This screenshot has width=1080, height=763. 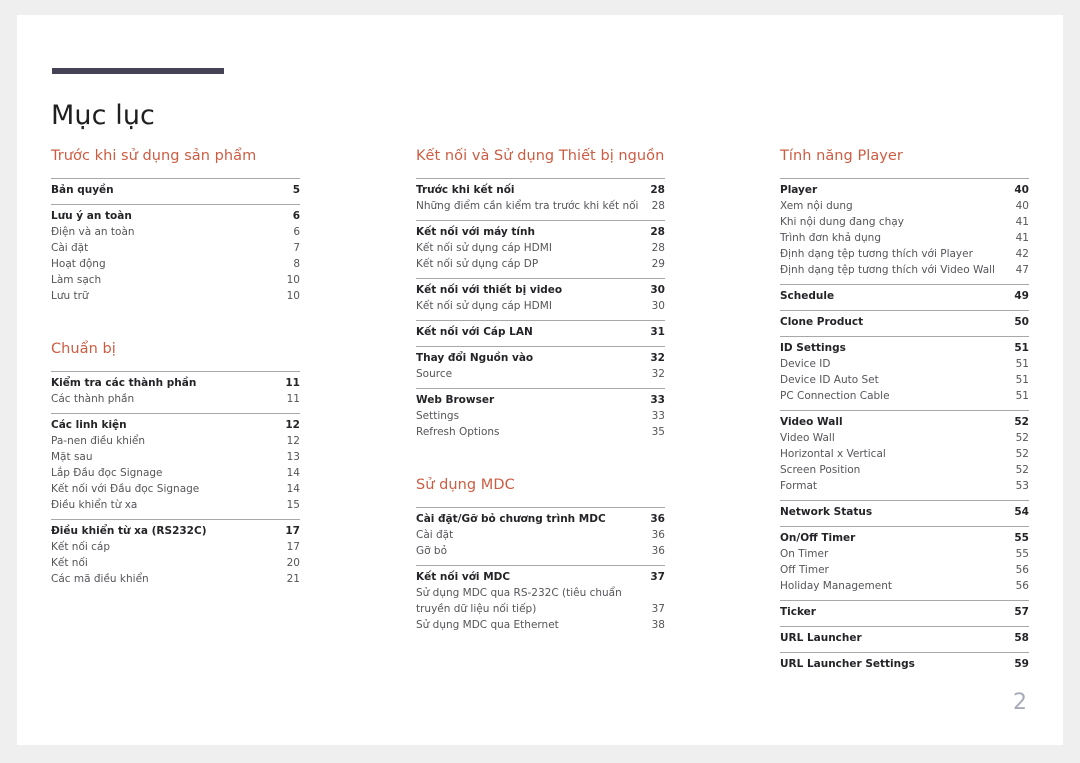 What do you see at coordinates (904, 238) in the screenshot?
I see `toc-entry: Trình đơn khả dụng 41` at bounding box center [904, 238].